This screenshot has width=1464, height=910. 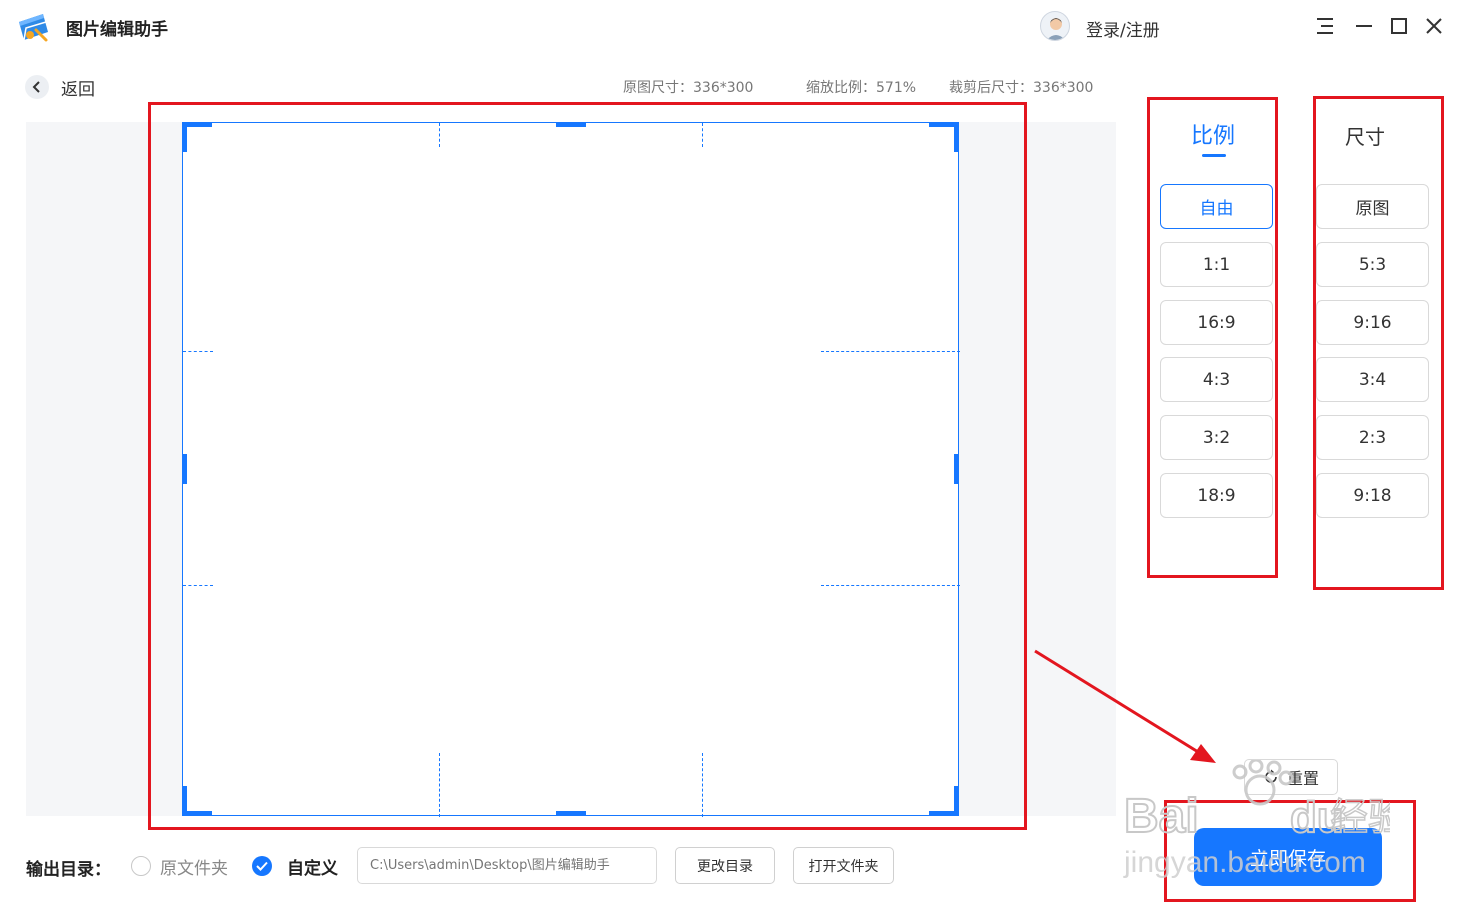 What do you see at coordinates (1216, 264) in the screenshot?
I see `ratio-option-1-1: 1:1` at bounding box center [1216, 264].